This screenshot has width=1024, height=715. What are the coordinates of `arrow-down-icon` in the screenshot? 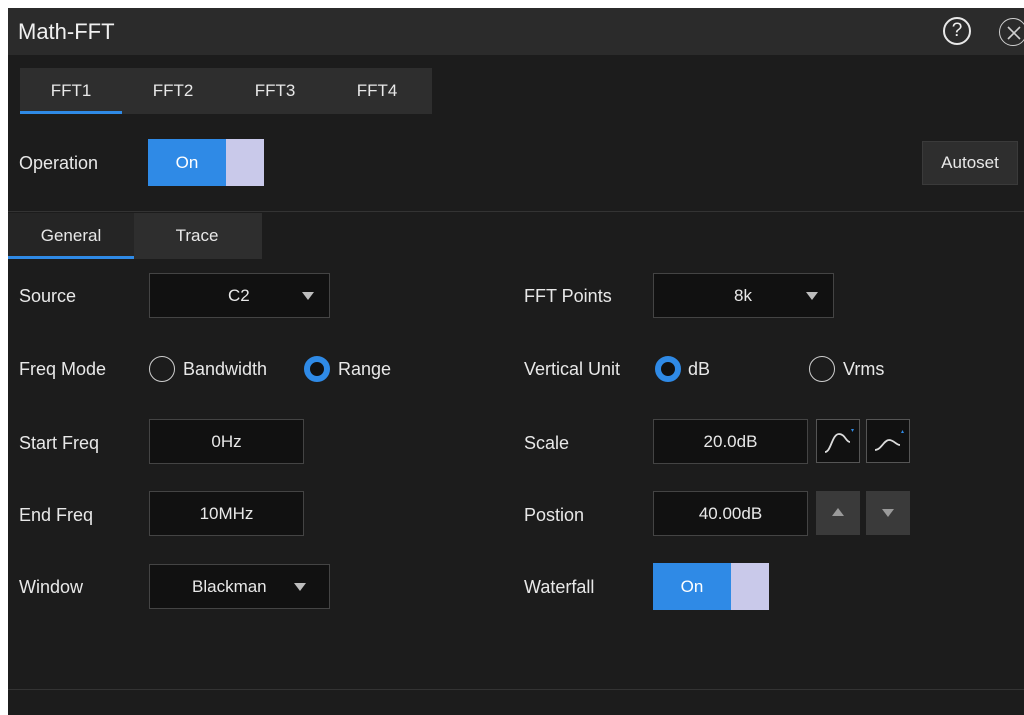 It's located at (888, 513).